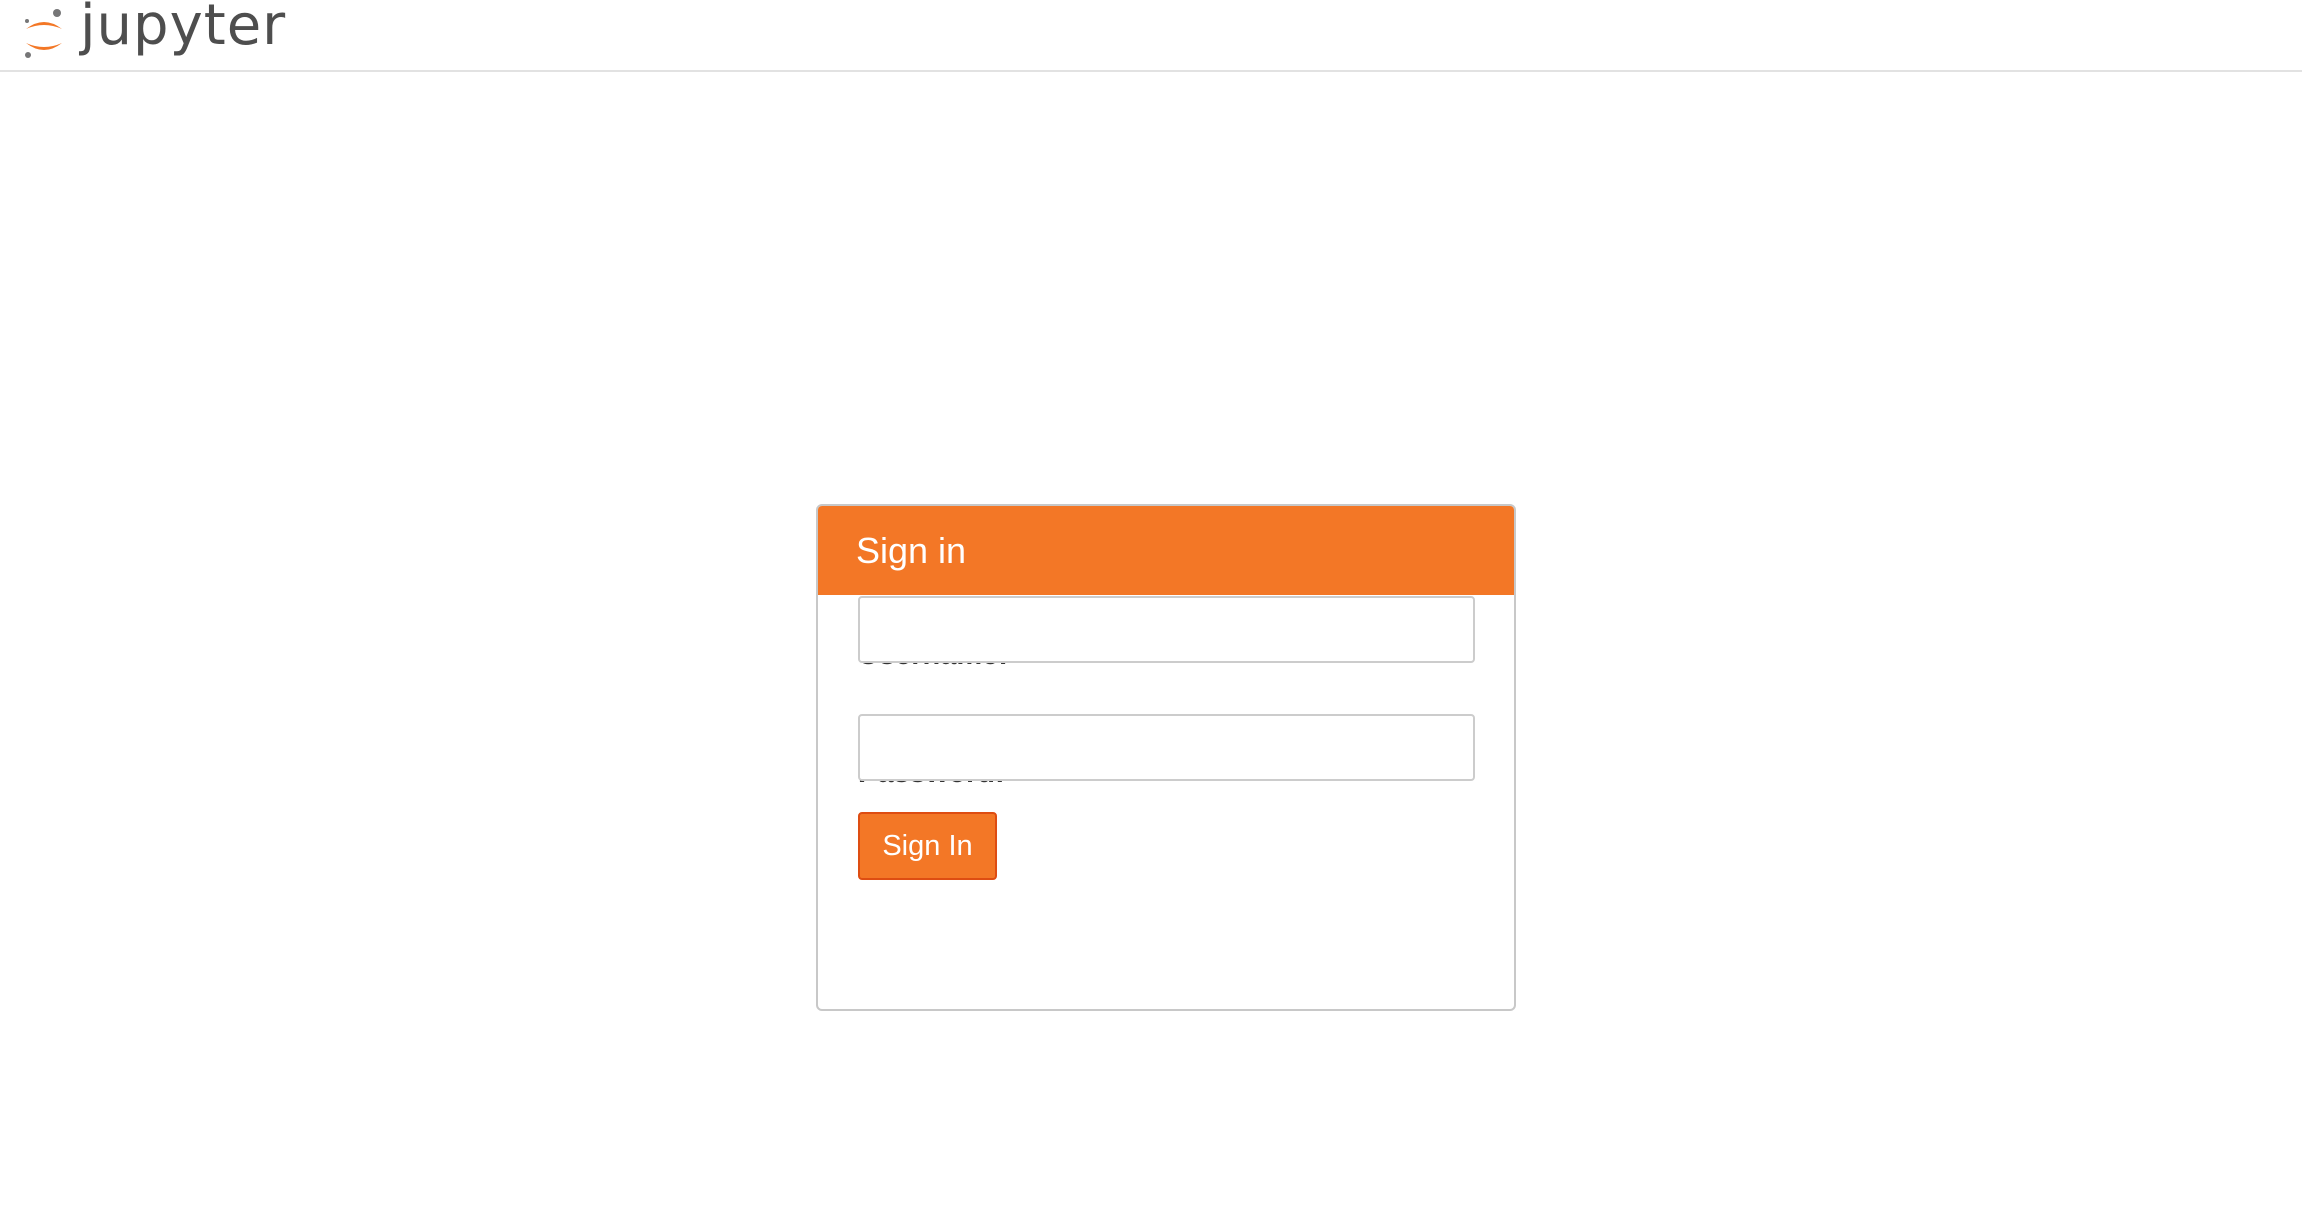  I want to click on username-input, so click(1166, 629).